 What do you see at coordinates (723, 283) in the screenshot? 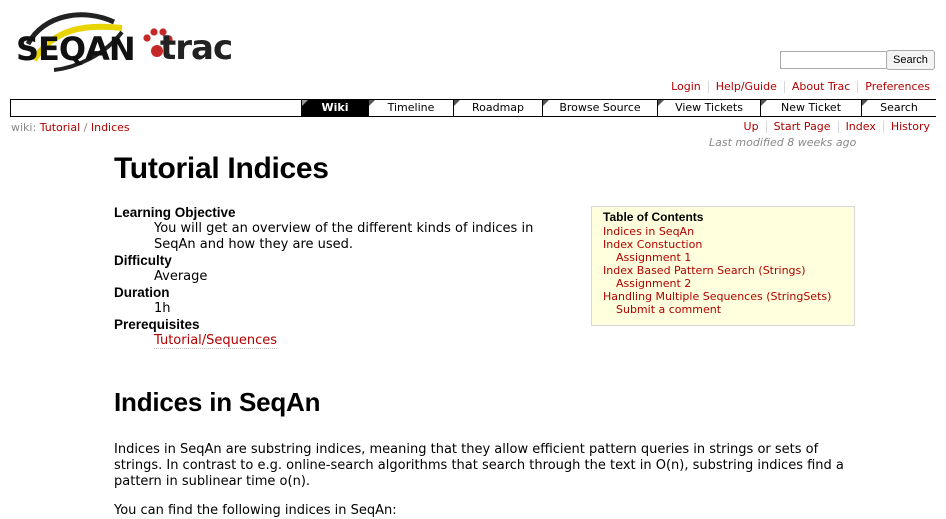
I see `toc-item-assignment-2: Assignment 2` at bounding box center [723, 283].